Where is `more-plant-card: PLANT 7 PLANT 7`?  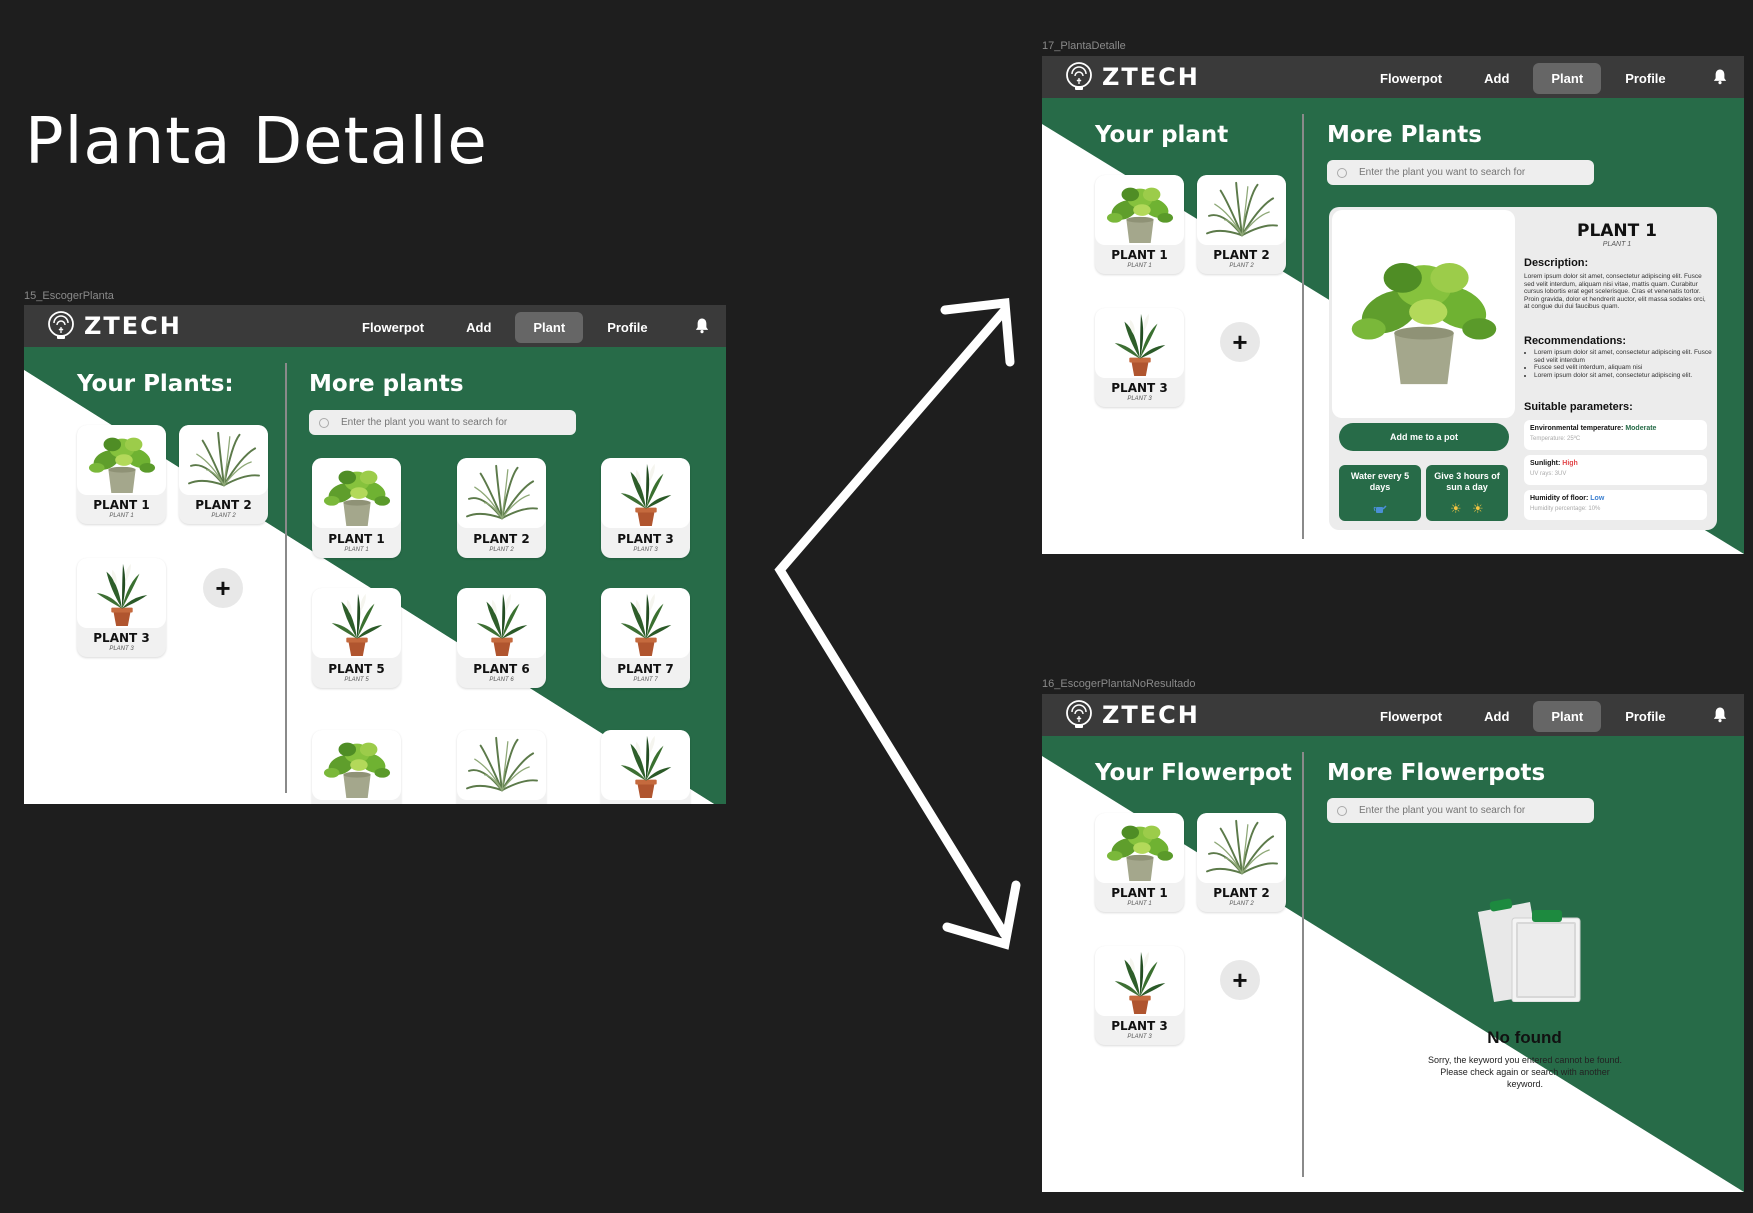 more-plant-card: PLANT 7 PLANT 7 is located at coordinates (645, 638).